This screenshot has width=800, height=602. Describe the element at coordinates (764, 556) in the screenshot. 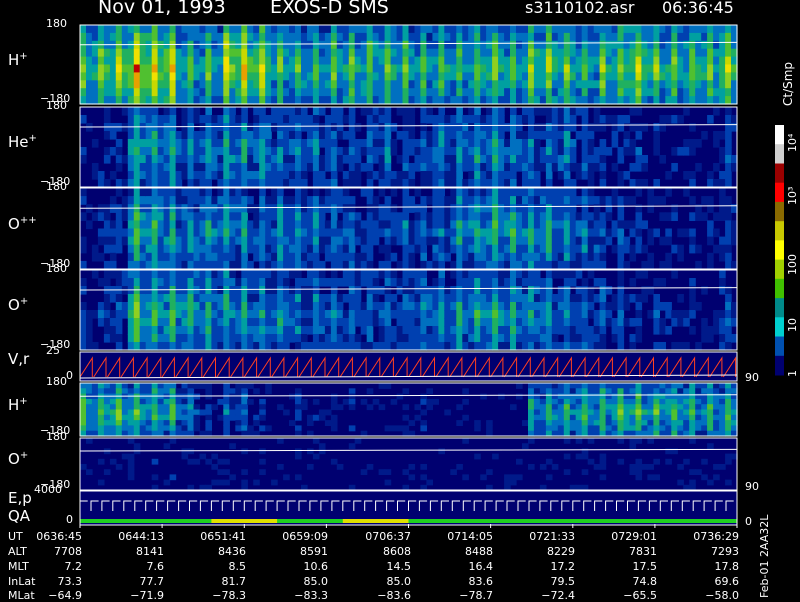

I see `side-label: Feb-01 2AA32L` at that location.